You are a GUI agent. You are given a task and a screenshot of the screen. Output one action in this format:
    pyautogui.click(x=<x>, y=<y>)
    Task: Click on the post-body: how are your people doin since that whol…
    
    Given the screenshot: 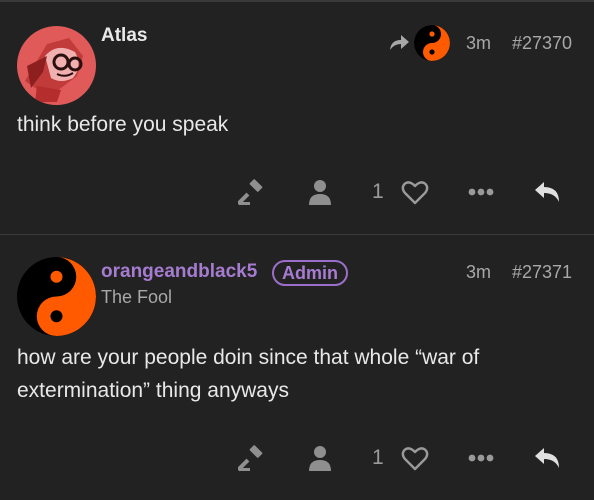 What is the action you would take?
    pyautogui.click(x=248, y=374)
    